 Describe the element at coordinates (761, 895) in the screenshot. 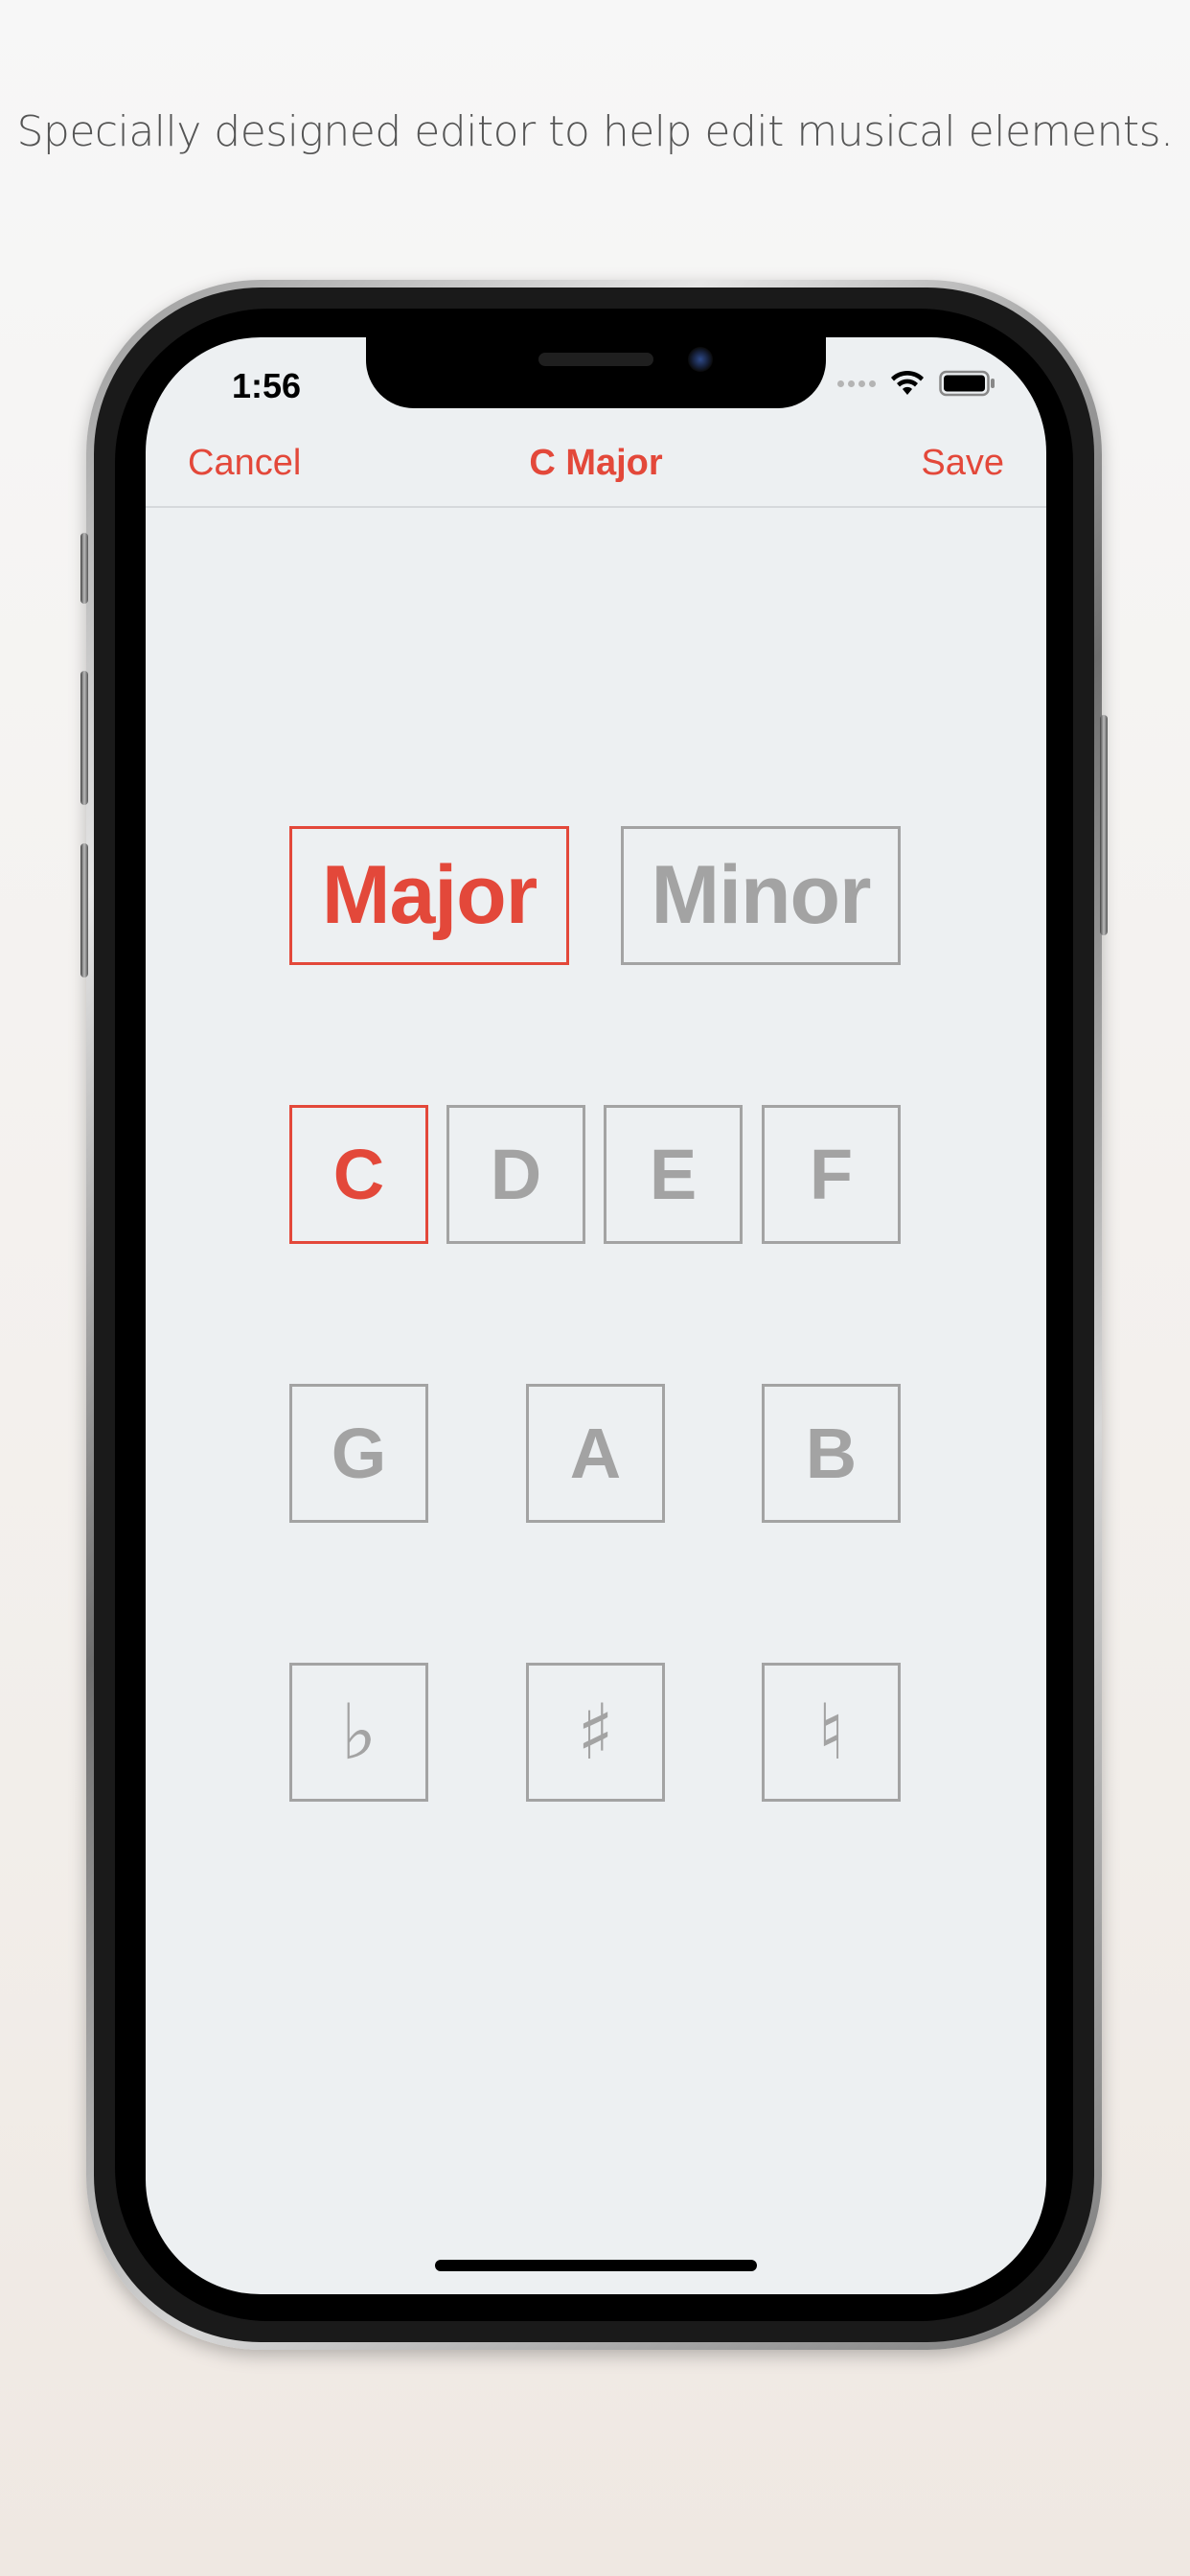

I see `minor-mode-button: Minor` at that location.